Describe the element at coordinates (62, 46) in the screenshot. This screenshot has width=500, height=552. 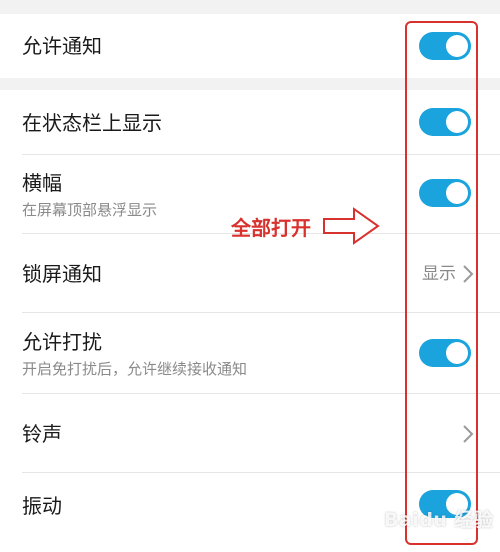
I see `allow-notifications-label: 允许通知` at that location.